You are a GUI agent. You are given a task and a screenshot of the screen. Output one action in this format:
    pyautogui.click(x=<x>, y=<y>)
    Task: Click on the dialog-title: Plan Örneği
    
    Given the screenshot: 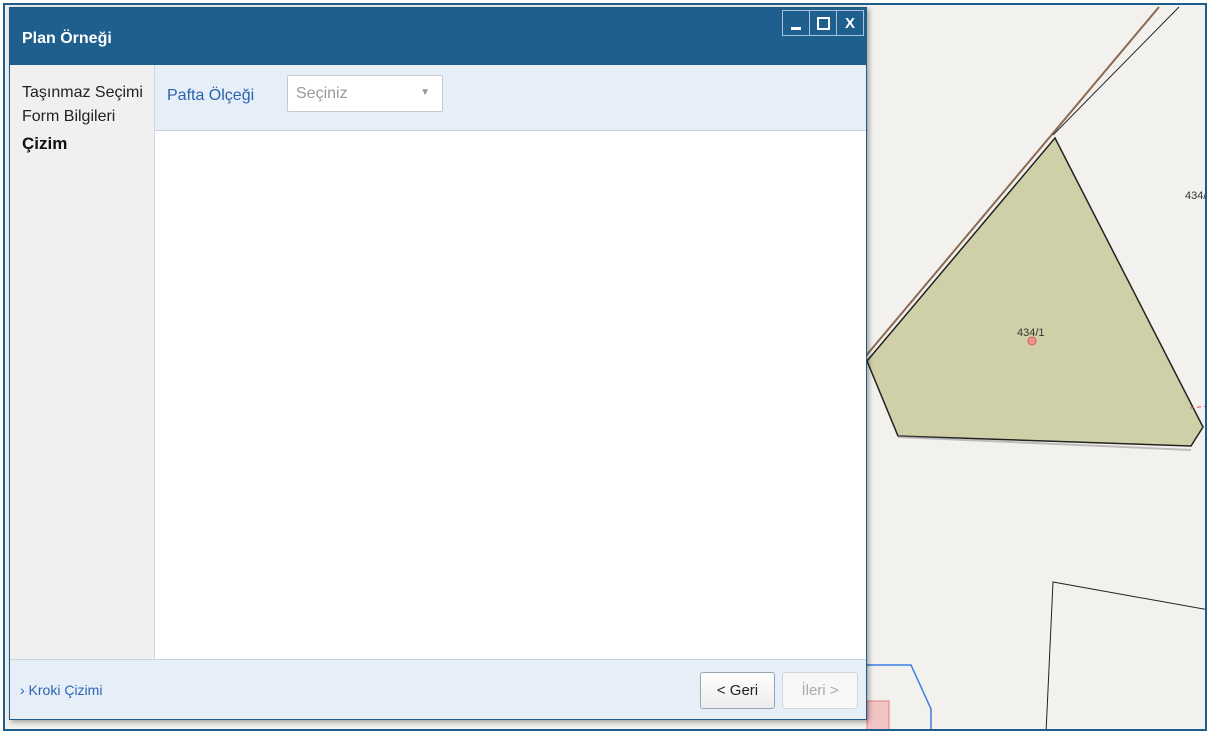 What is the action you would take?
    pyautogui.click(x=67, y=38)
    